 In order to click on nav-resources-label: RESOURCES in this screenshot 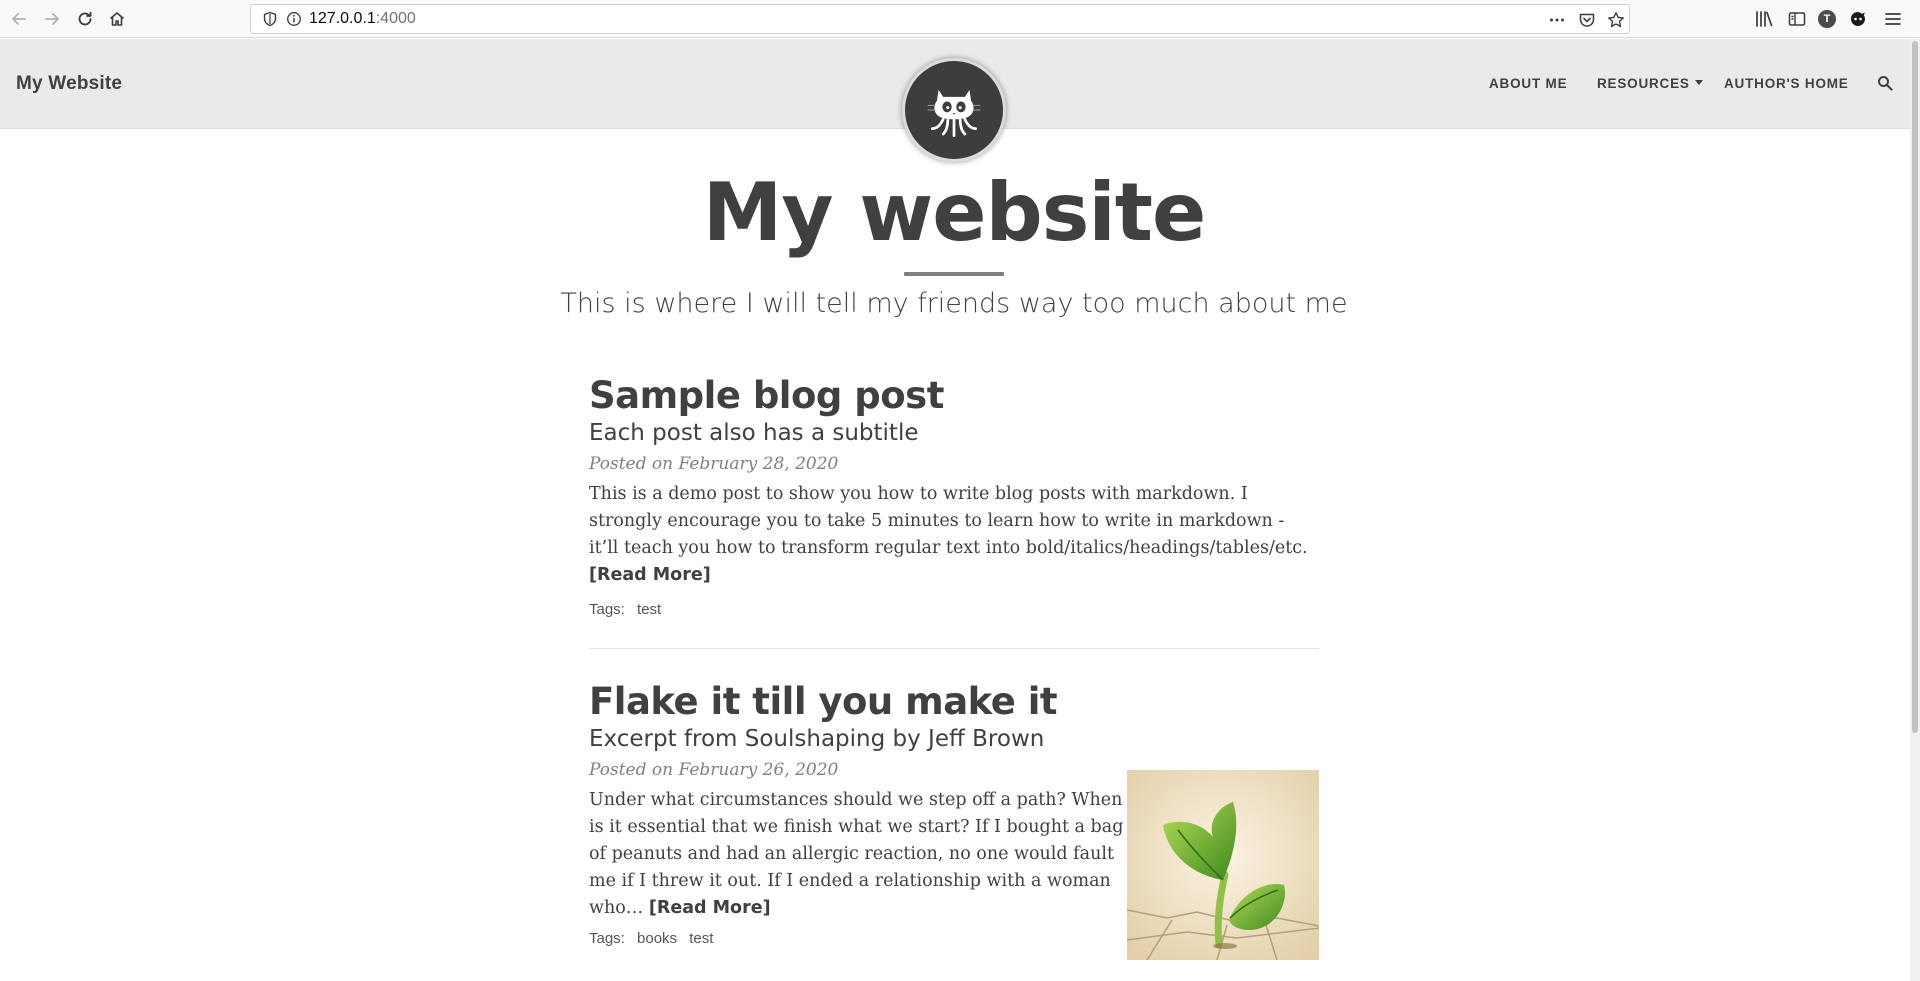, I will do `click(1643, 83)`.